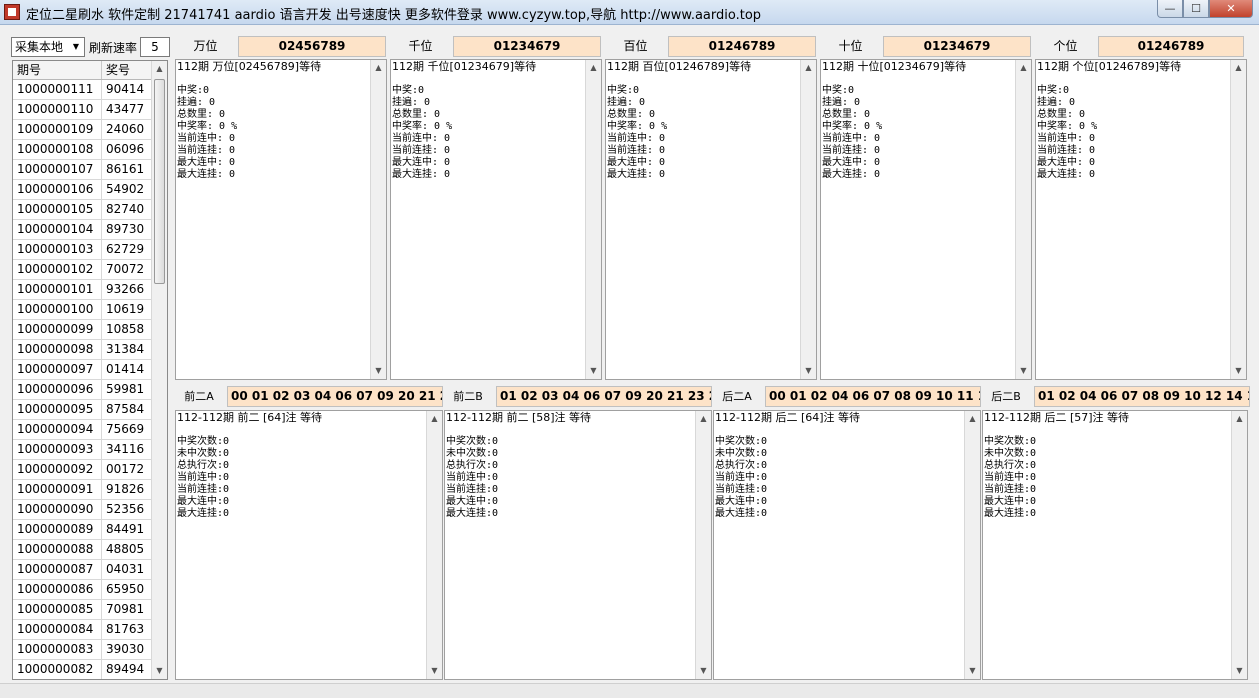  I want to click on table-row: 1000000093 34116, so click(83, 450).